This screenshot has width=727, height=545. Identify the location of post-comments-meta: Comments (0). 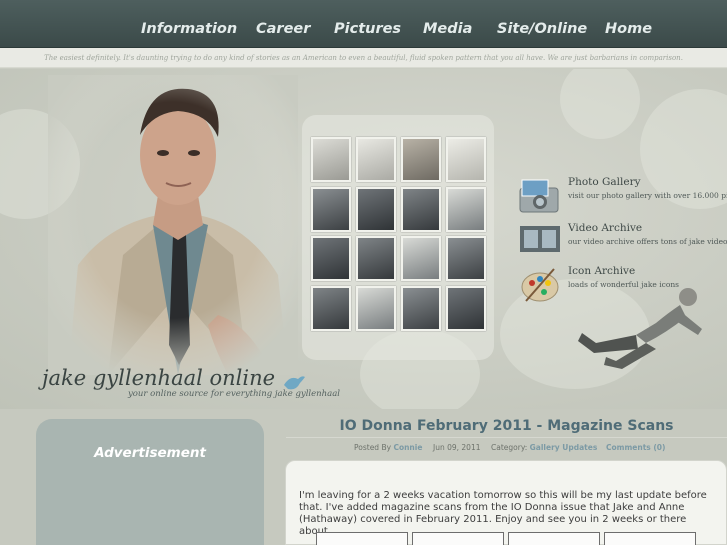
(635, 447).